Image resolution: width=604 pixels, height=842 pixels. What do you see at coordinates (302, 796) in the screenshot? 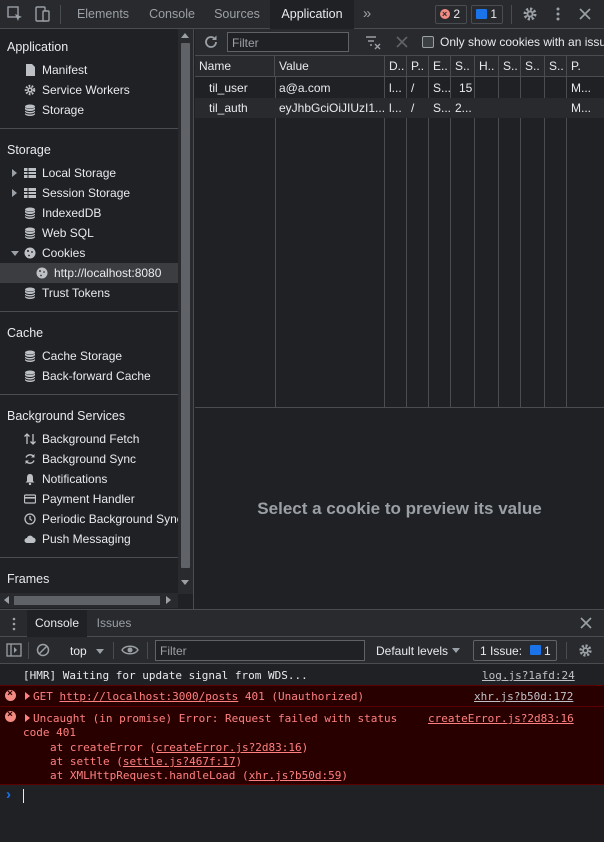
I see `console-prompt: ›` at bounding box center [302, 796].